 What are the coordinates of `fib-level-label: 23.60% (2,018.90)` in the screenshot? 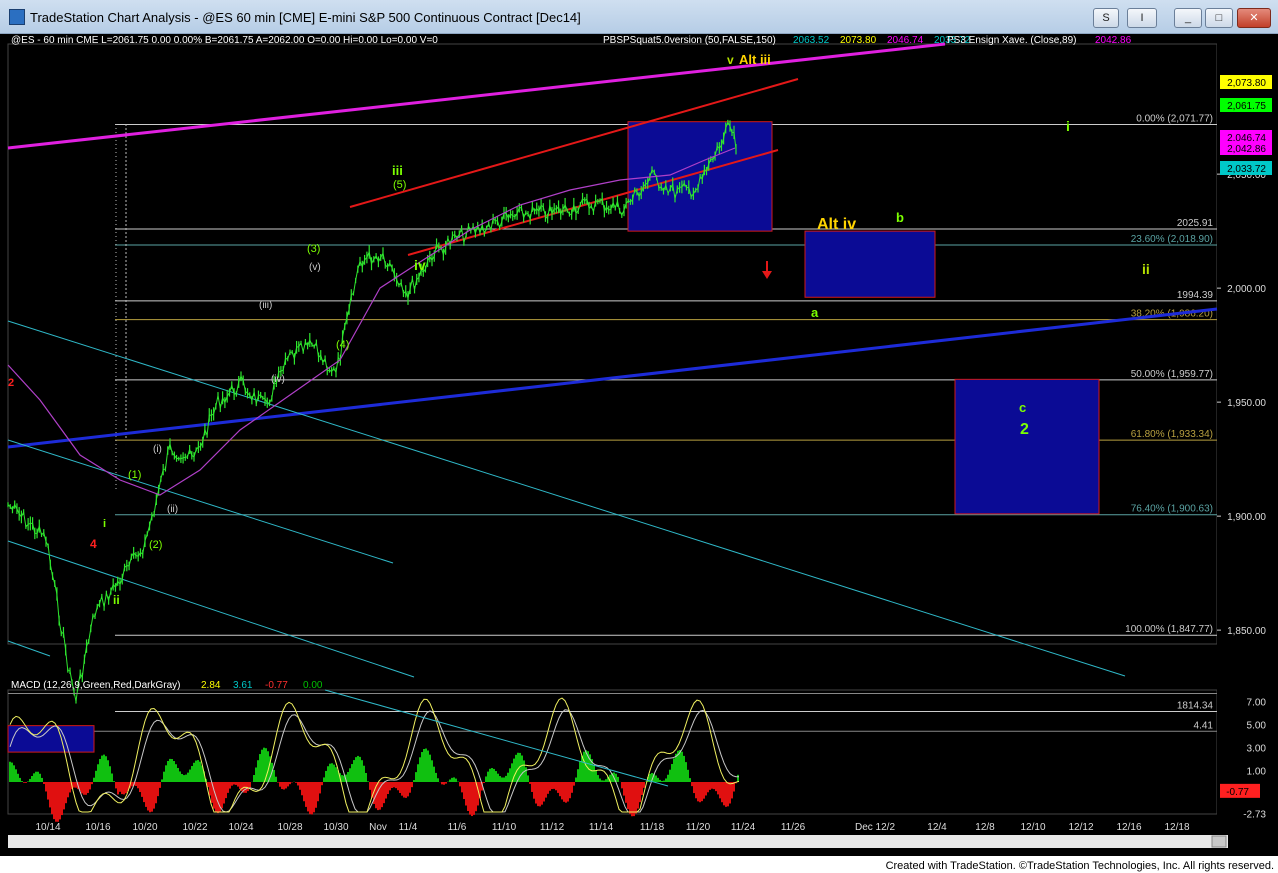 It's located at (1172, 239).